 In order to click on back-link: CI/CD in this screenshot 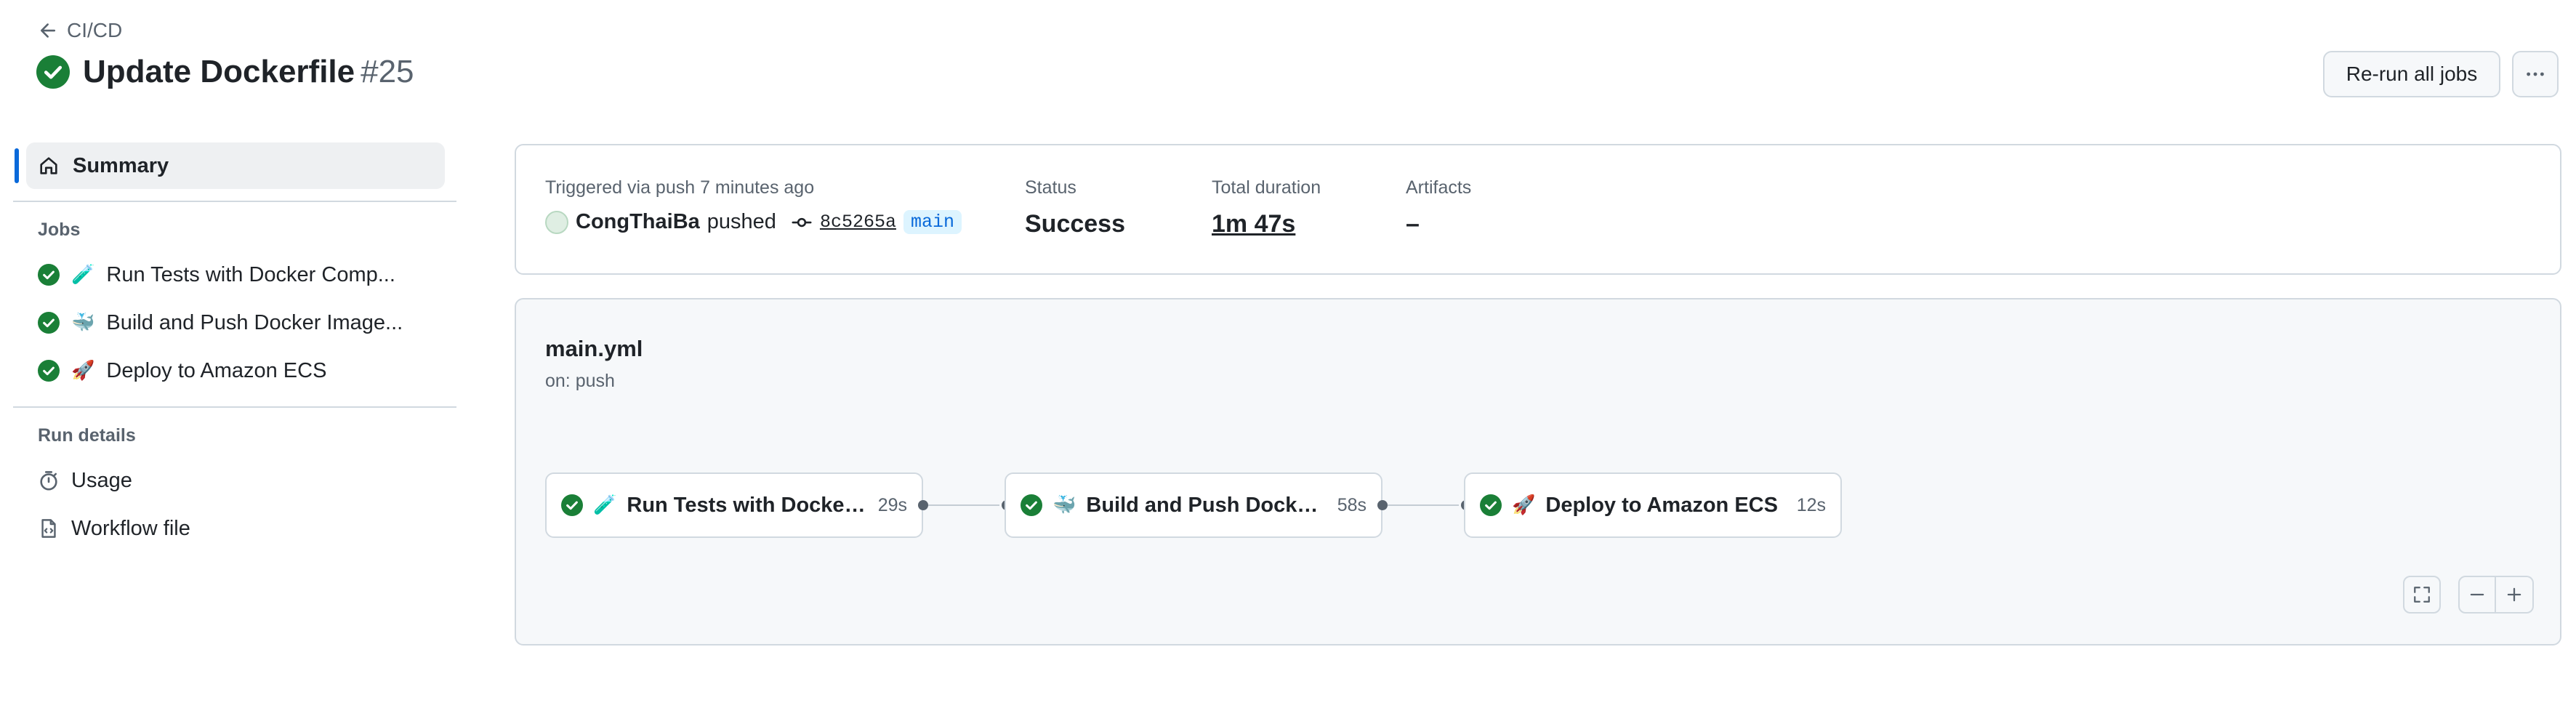, I will do `click(80, 31)`.